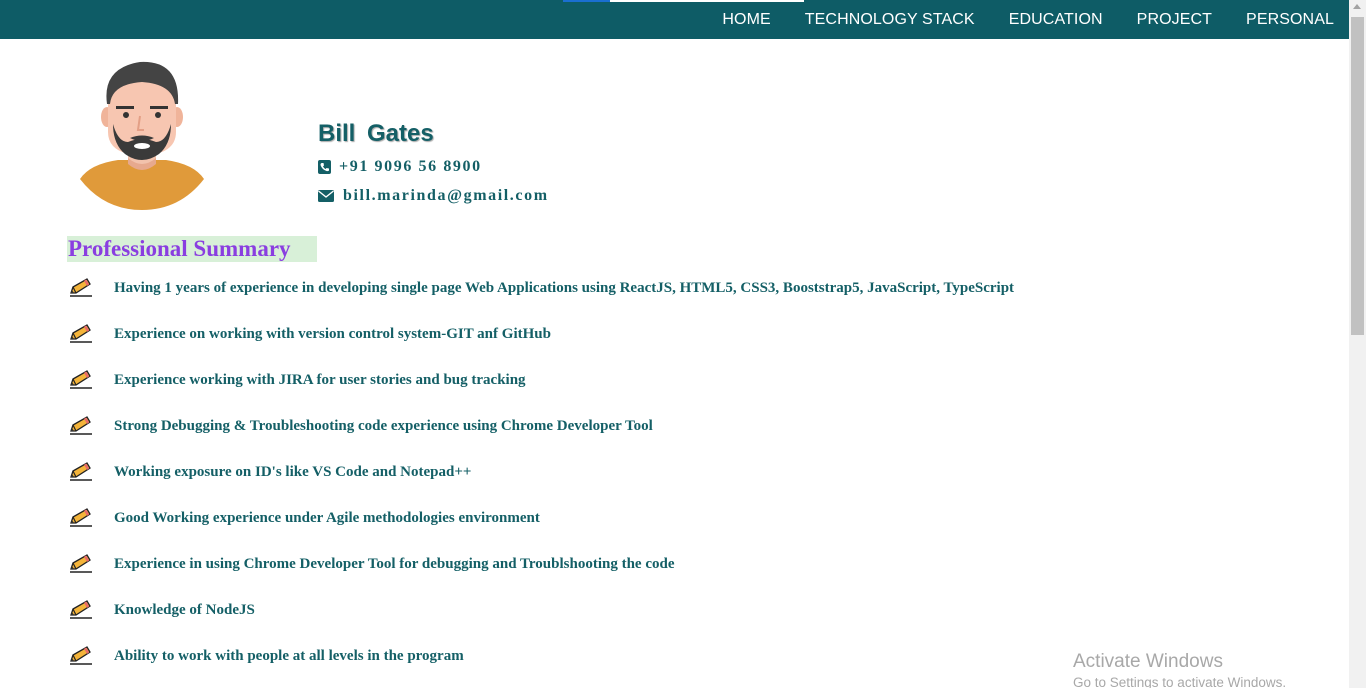 This screenshot has height=688, width=1366. I want to click on phone-number: +91 9096 56 8900, so click(410, 166).